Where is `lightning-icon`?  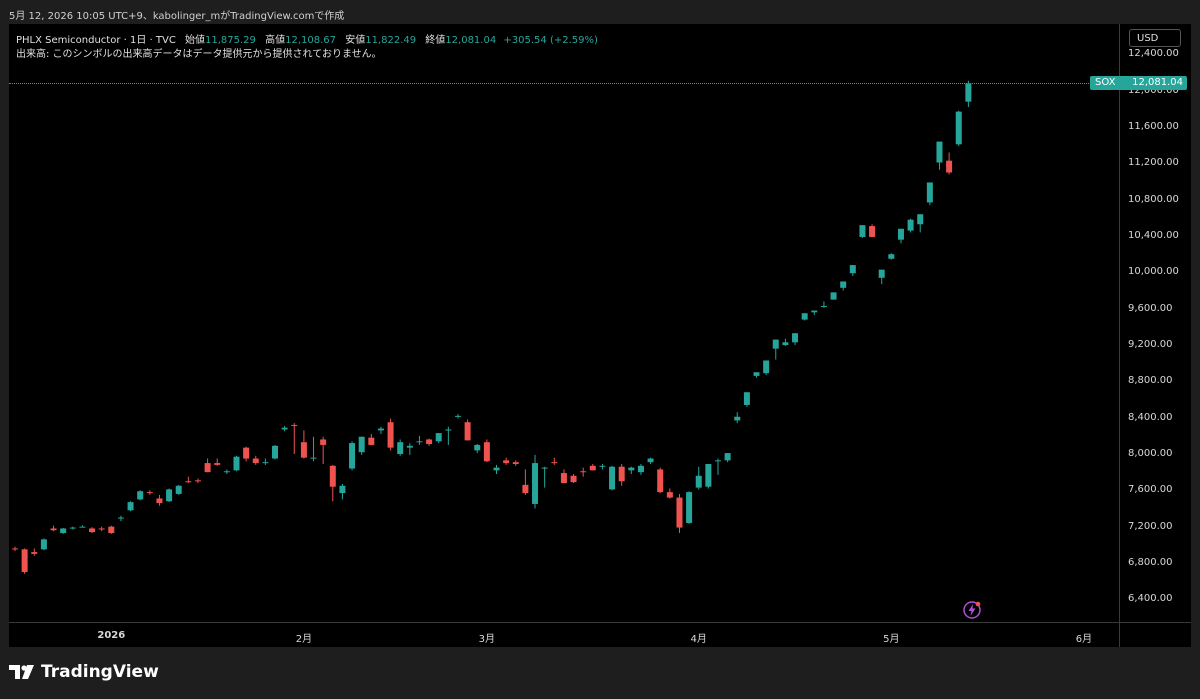
lightning-icon is located at coordinates (972, 610).